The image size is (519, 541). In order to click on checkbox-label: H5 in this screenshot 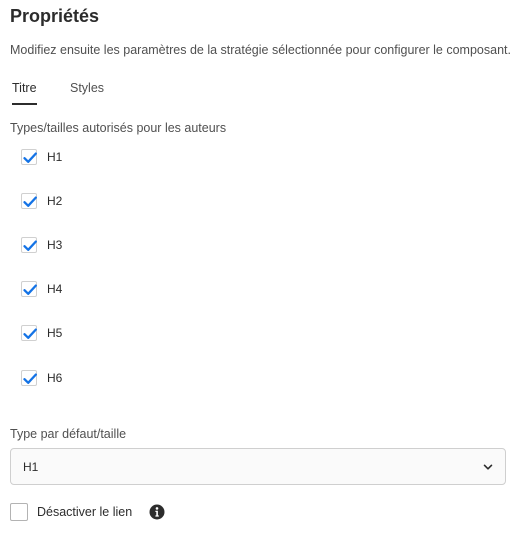, I will do `click(55, 333)`.